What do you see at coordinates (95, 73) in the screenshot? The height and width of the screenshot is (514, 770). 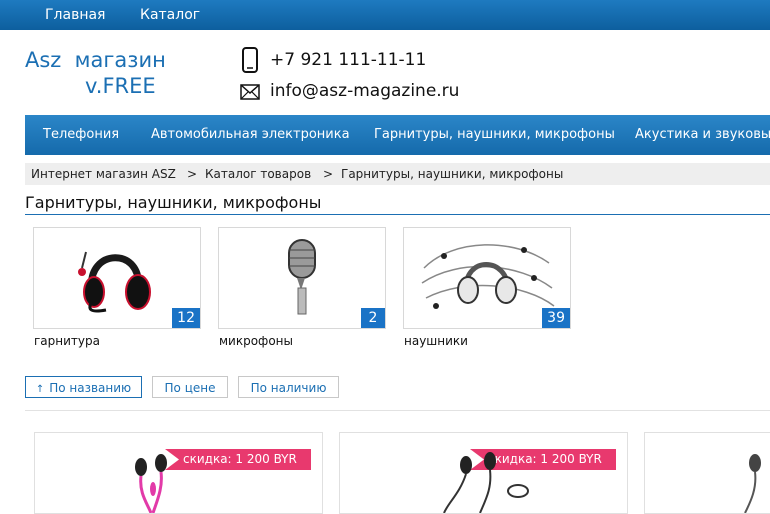 I see `site-logo: Asz магазин v.FREE` at bounding box center [95, 73].